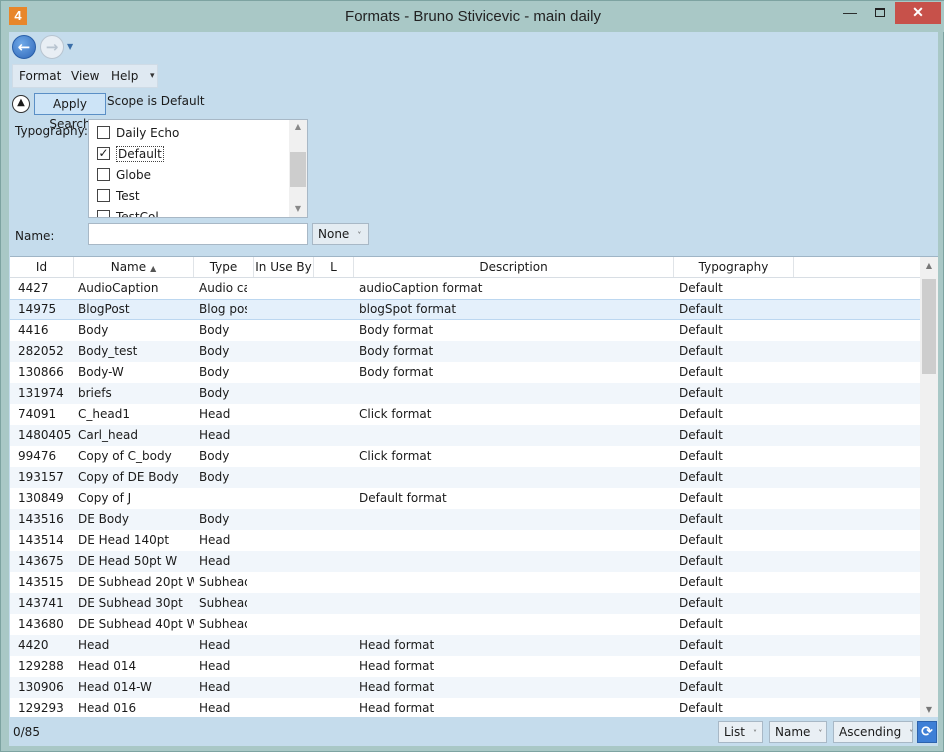 The height and width of the screenshot is (752, 944). What do you see at coordinates (850, 13) in the screenshot?
I see `minimize-button: —` at bounding box center [850, 13].